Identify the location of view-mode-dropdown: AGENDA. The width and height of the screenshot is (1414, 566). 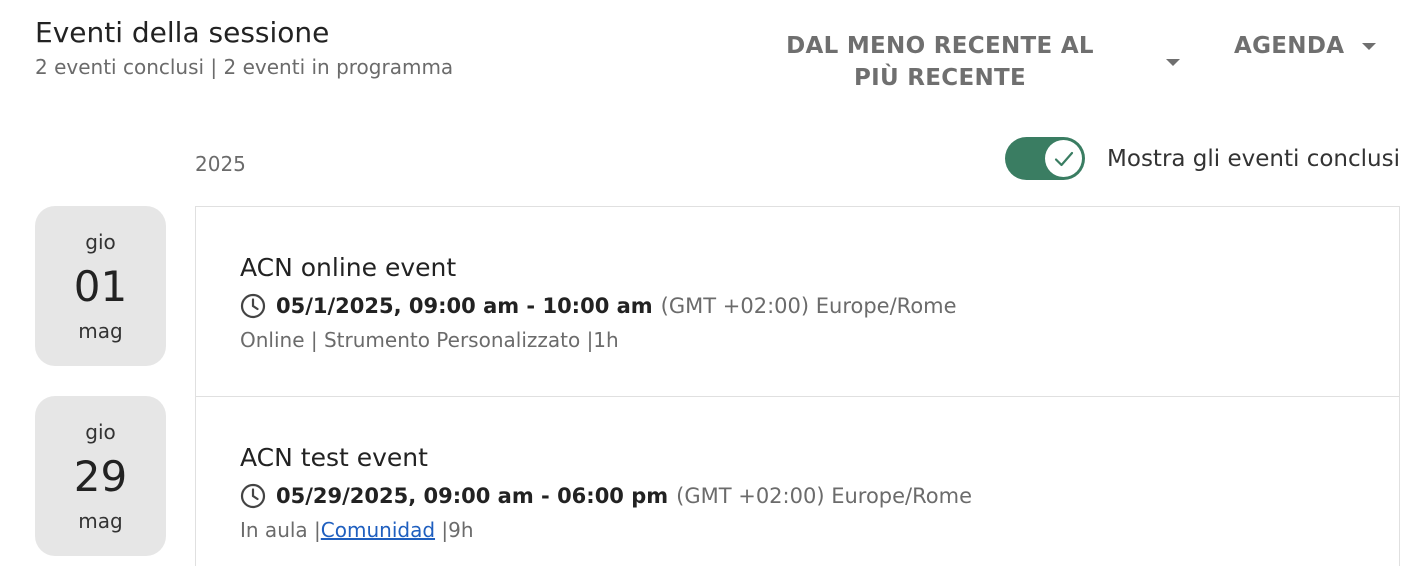
(1305, 46).